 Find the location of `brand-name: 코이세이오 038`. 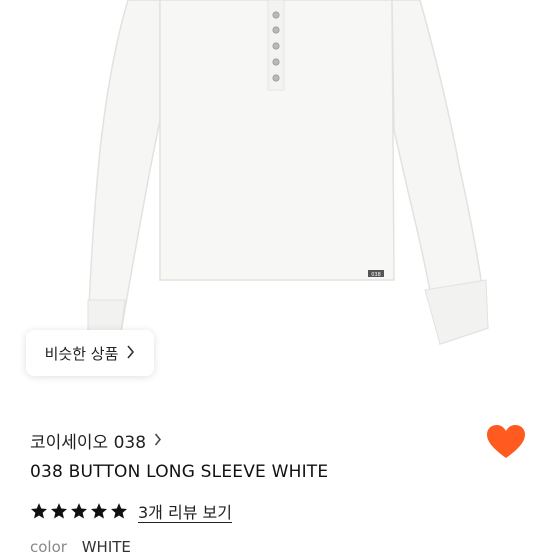

brand-name: 코이세이오 038 is located at coordinates (88, 443).